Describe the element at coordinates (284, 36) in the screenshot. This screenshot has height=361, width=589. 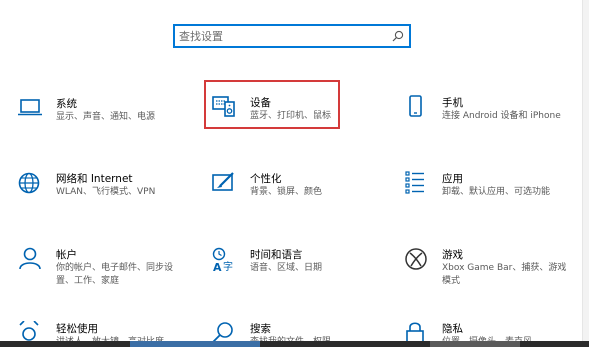
I see `search-input` at that location.